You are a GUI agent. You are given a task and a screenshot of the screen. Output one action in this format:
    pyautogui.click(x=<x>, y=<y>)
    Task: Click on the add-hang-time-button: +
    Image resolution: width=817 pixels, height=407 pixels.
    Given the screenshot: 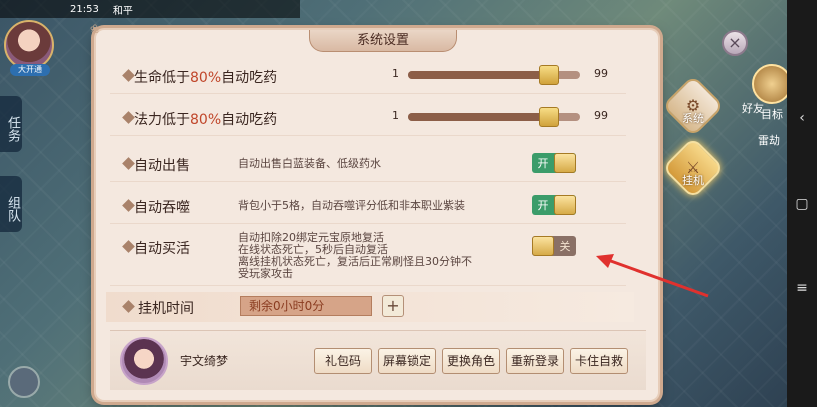 What is the action you would take?
    pyautogui.click(x=393, y=306)
    